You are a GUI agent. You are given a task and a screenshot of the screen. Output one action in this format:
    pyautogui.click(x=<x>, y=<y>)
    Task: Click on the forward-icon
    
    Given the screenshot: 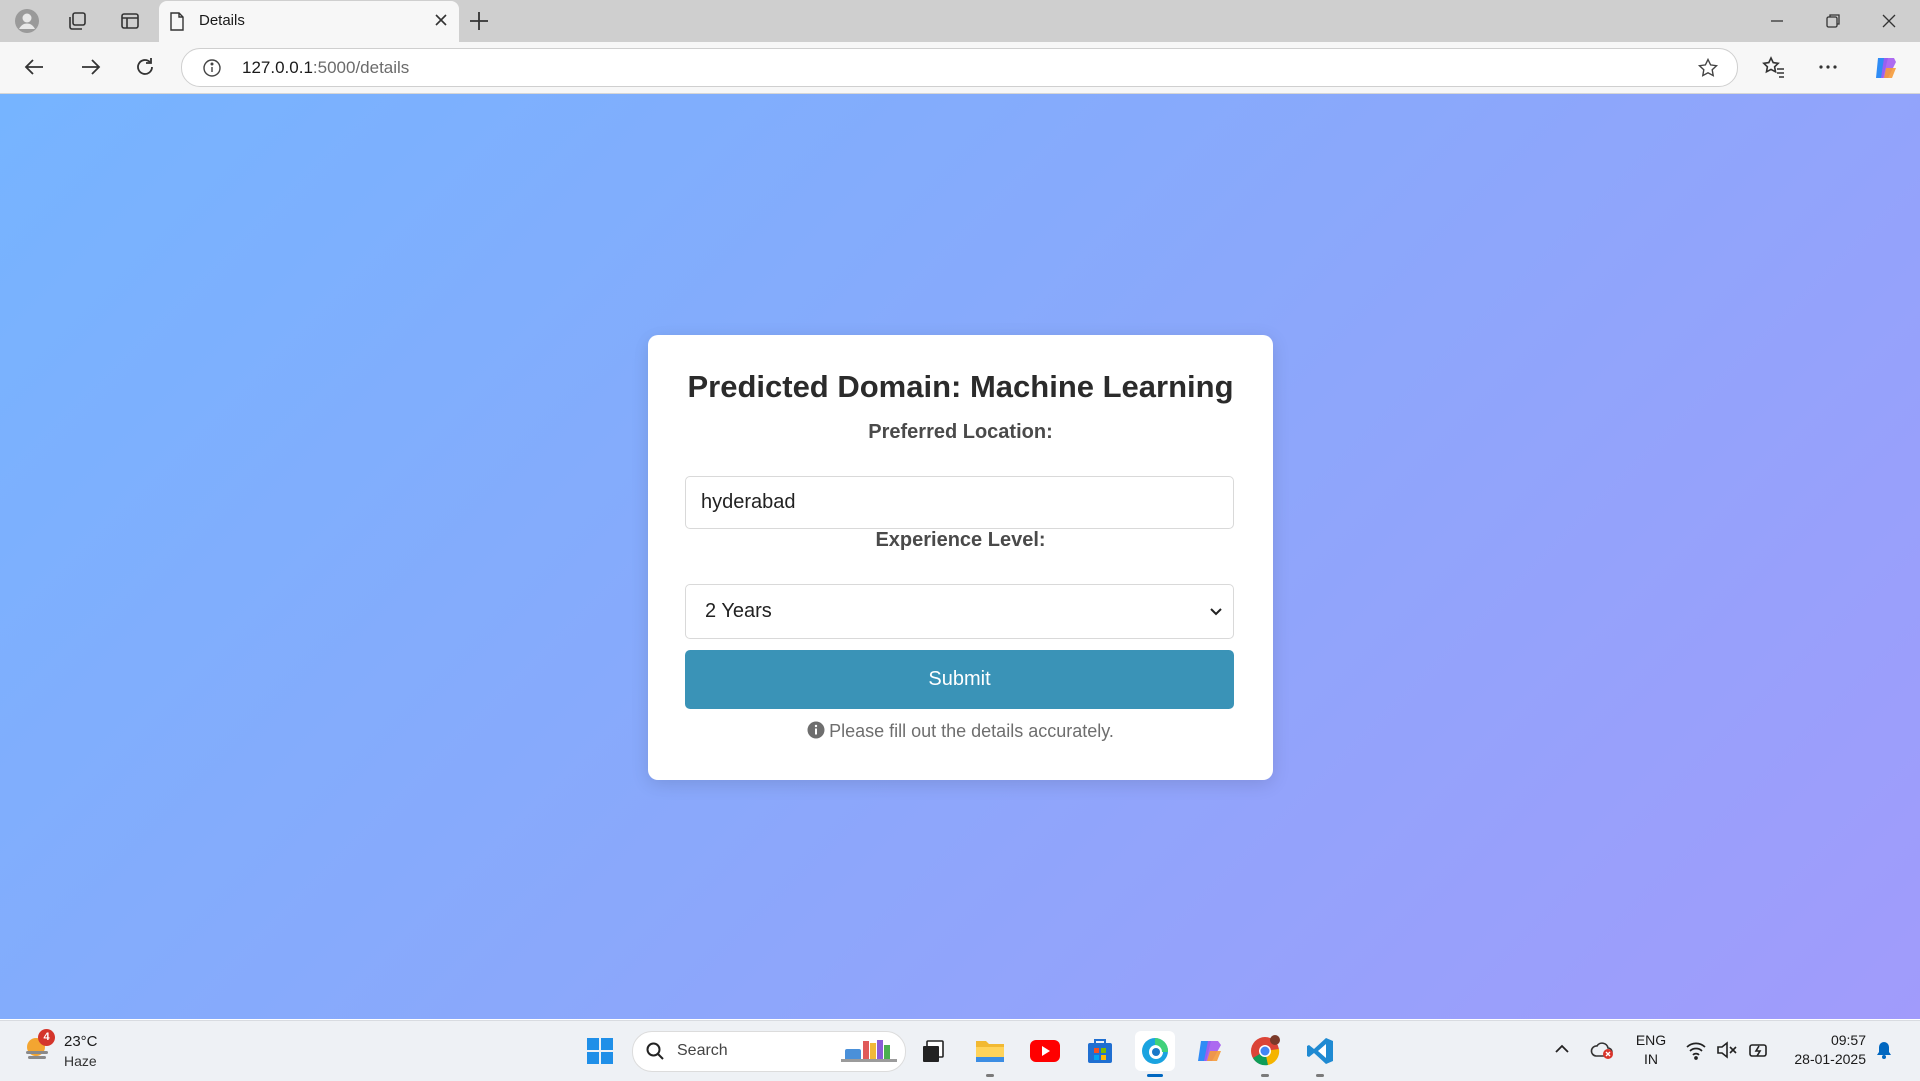 What is the action you would take?
    pyautogui.click(x=90, y=69)
    